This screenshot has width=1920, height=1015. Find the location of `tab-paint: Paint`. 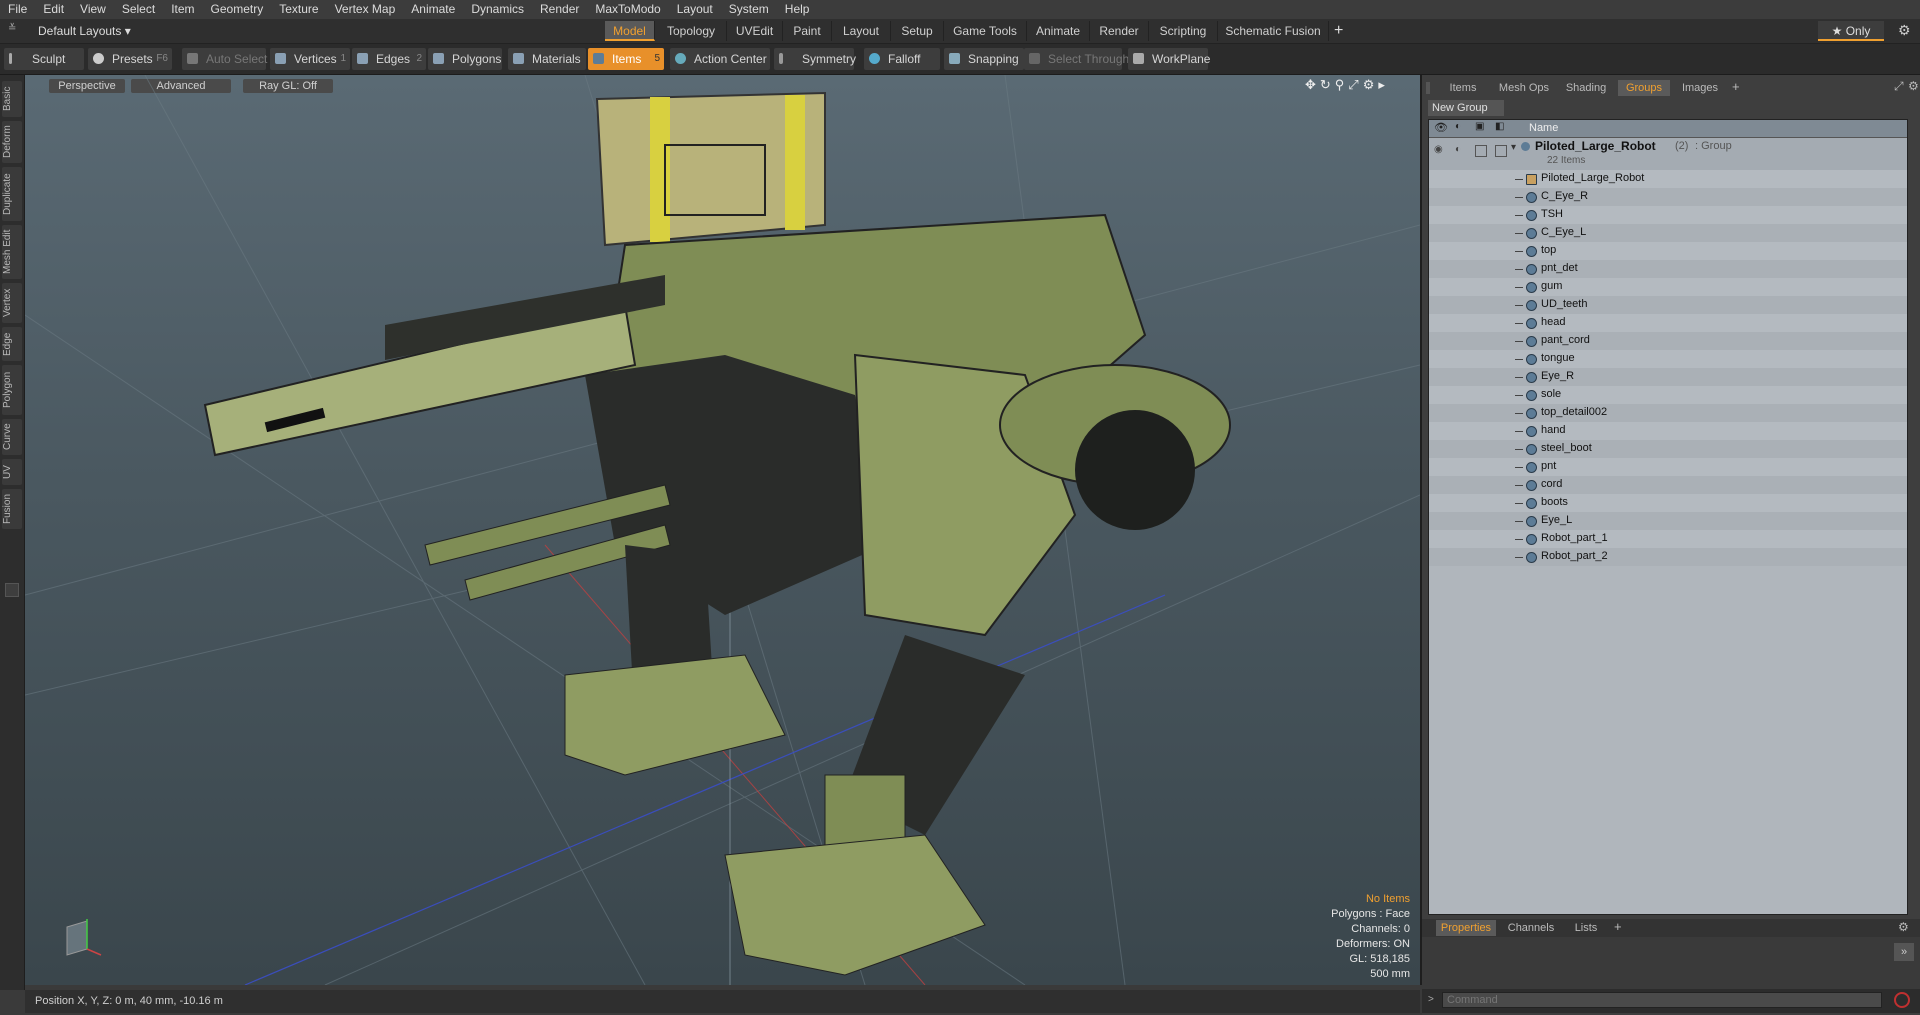

tab-paint: Paint is located at coordinates (807, 31).